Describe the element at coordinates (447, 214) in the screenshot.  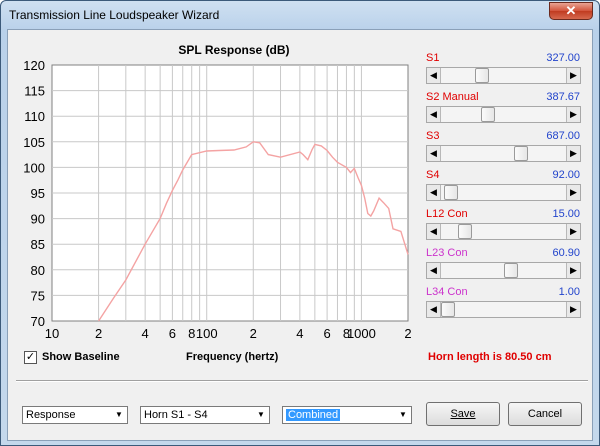
I see `slider-name: L12 Con` at that location.